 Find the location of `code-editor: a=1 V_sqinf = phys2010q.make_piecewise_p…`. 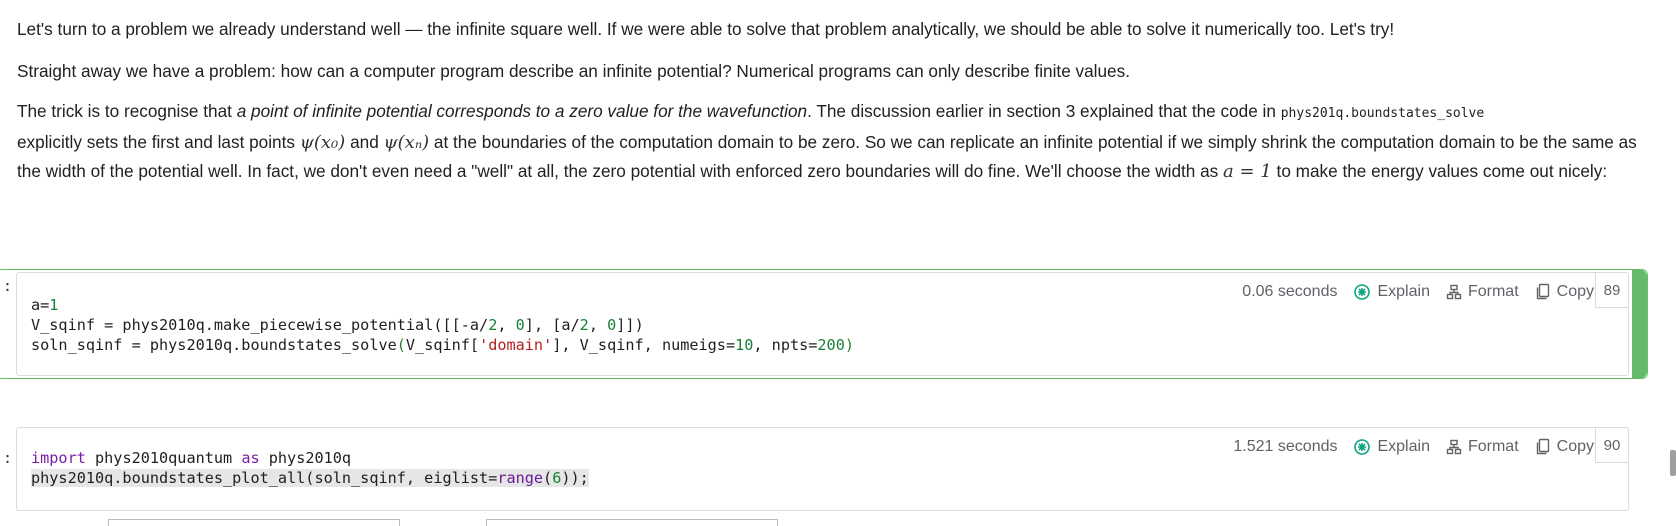

code-editor: a=1 V_sqinf = phys2010q.make_piecewise_p… is located at coordinates (442, 325).